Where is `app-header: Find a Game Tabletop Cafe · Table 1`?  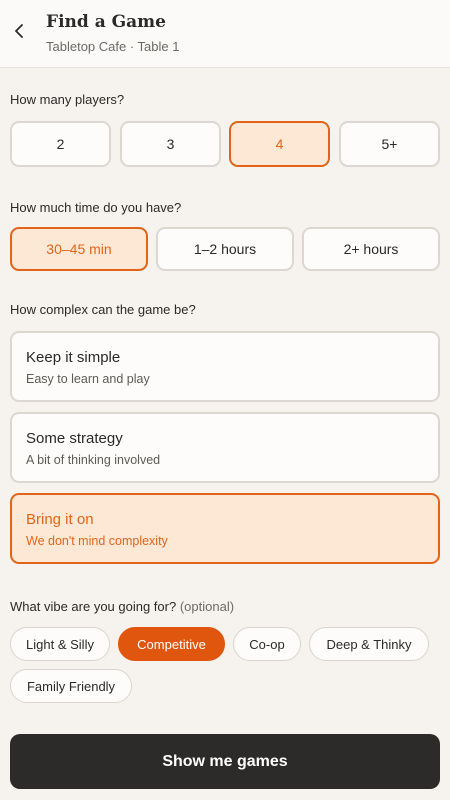 app-header: Find a Game Tabletop Cafe · Table 1 is located at coordinates (225, 34).